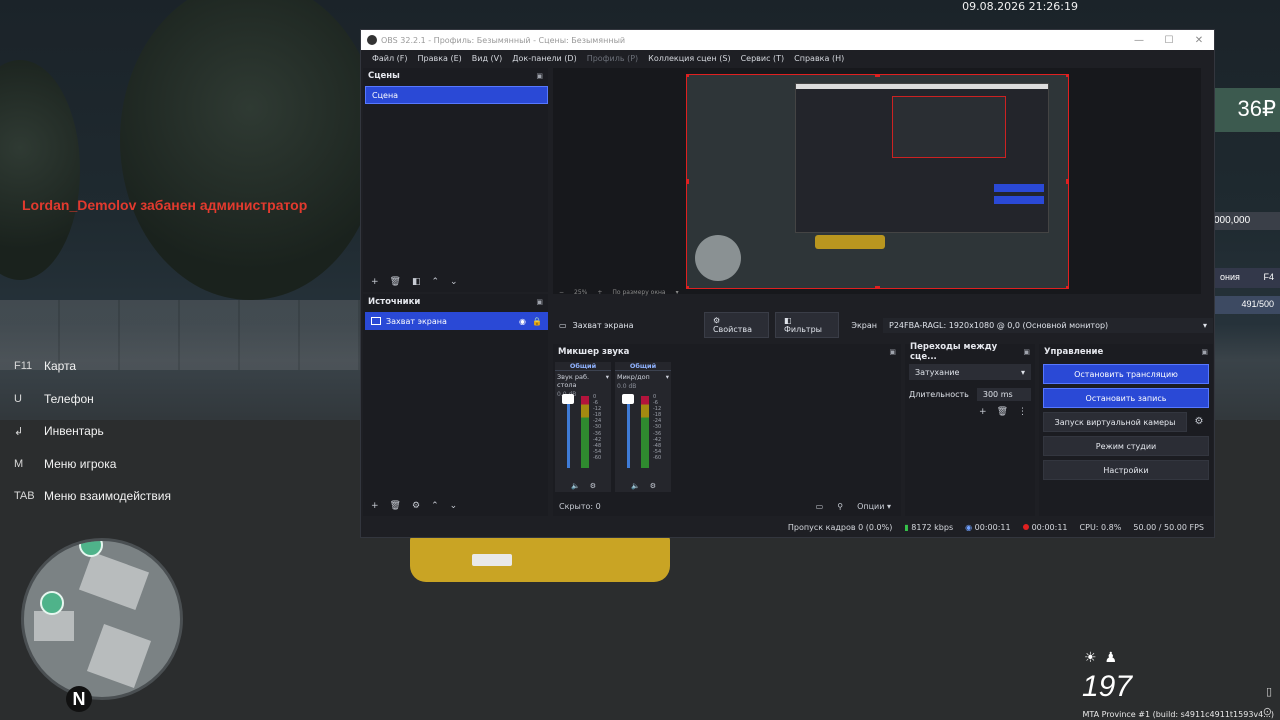 The width and height of the screenshot is (1280, 720). What do you see at coordinates (1107, 686) in the screenshot?
I see `speedometer: 197` at bounding box center [1107, 686].